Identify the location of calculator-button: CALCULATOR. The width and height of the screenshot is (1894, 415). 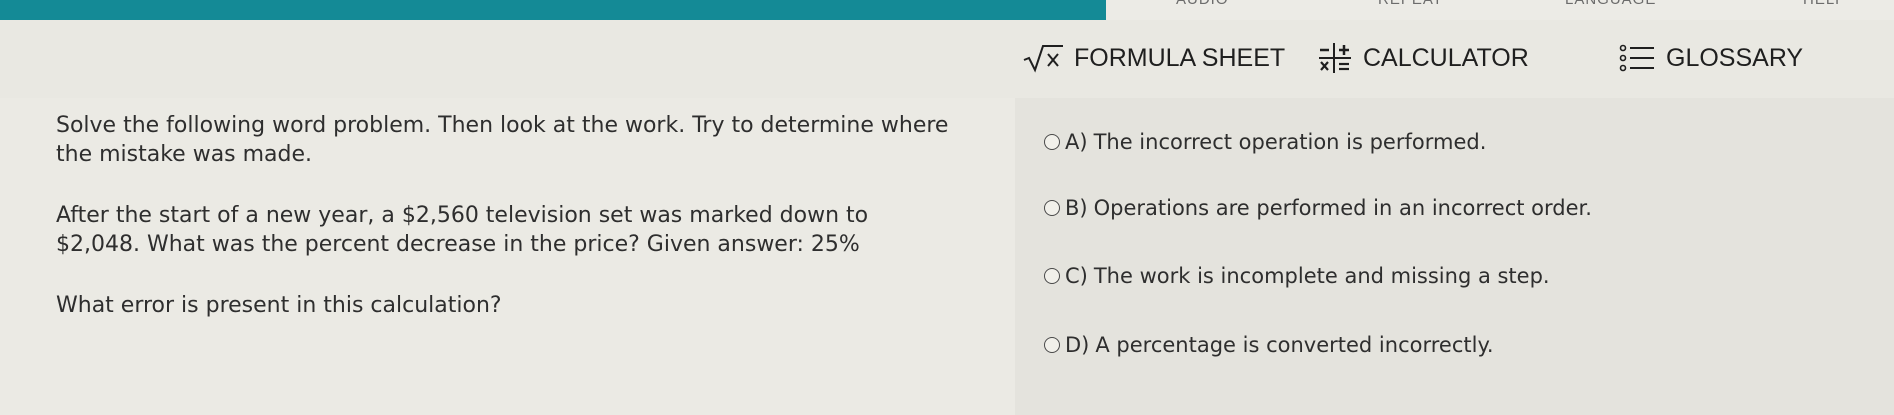
(1423, 58).